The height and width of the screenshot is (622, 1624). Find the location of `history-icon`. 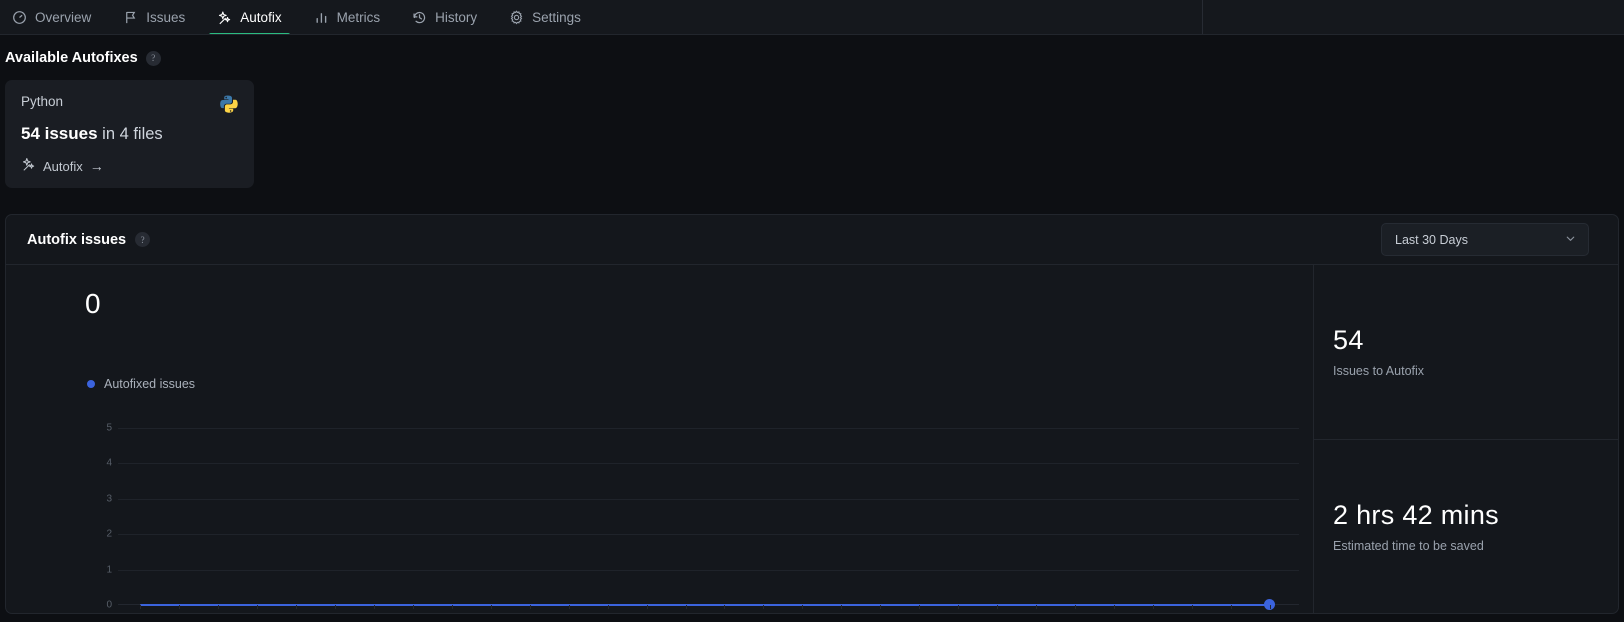

history-icon is located at coordinates (419, 17).